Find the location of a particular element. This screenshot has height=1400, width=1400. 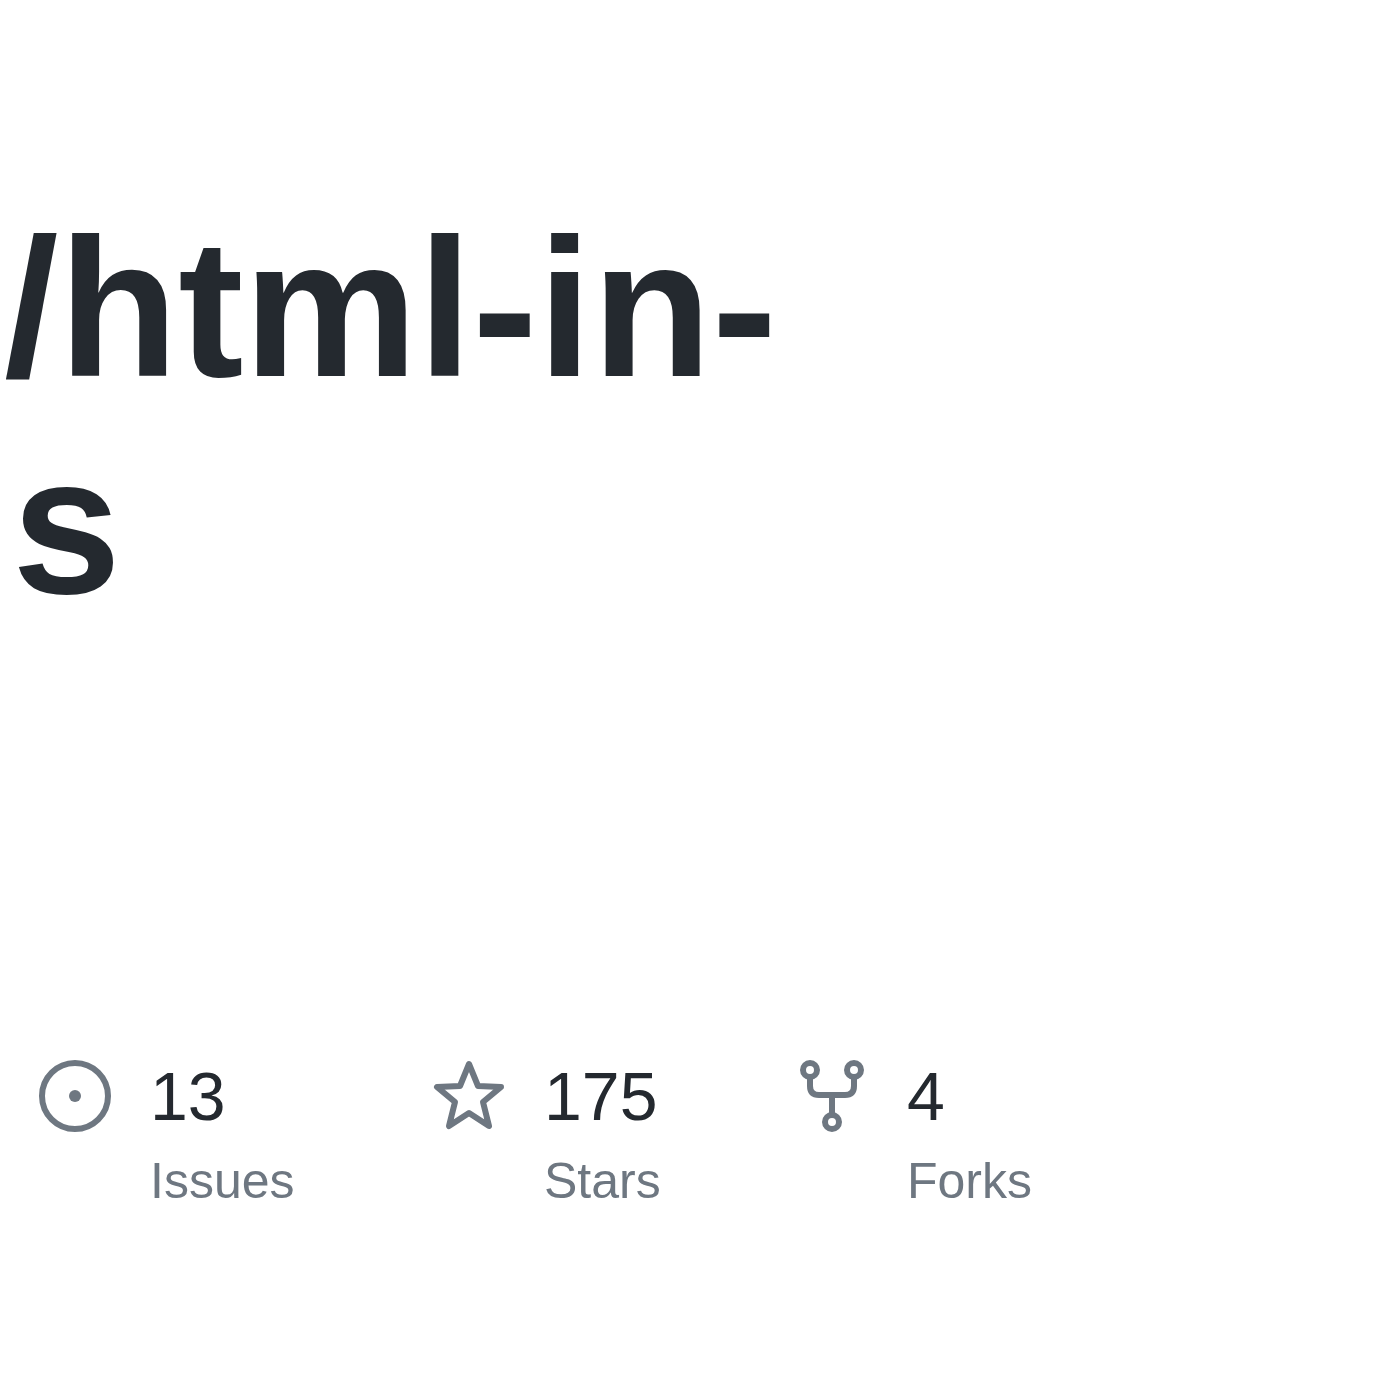

stat-count: 13 is located at coordinates (188, 1096).